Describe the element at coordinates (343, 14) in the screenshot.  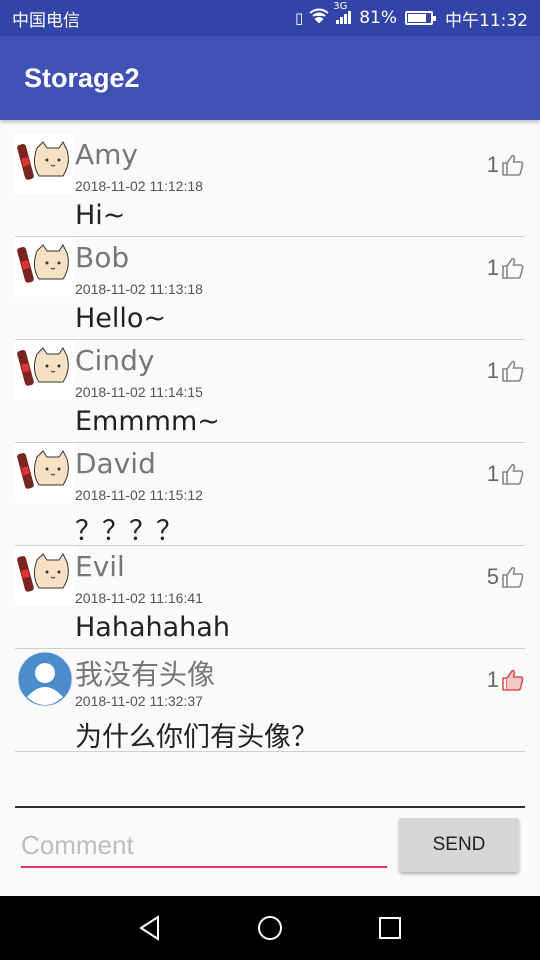
I see `signal-icon: 3G` at that location.